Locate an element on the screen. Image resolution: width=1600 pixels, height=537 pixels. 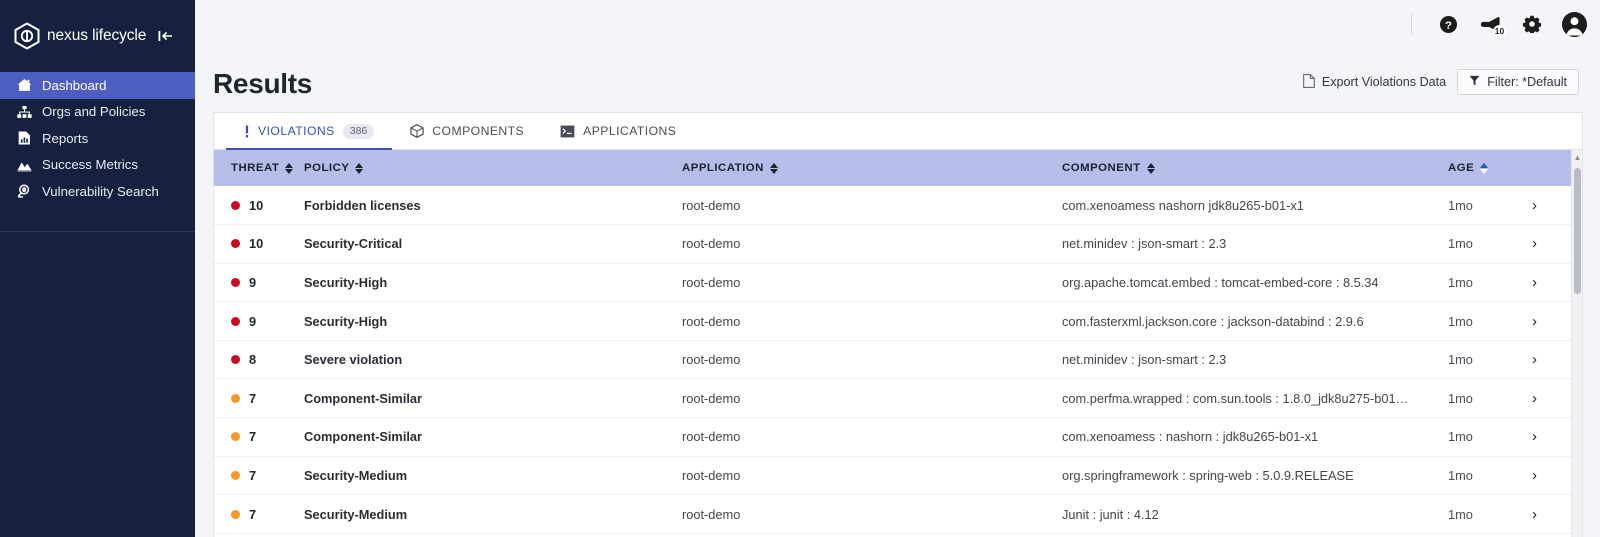
terminal-icon is located at coordinates (567, 131).